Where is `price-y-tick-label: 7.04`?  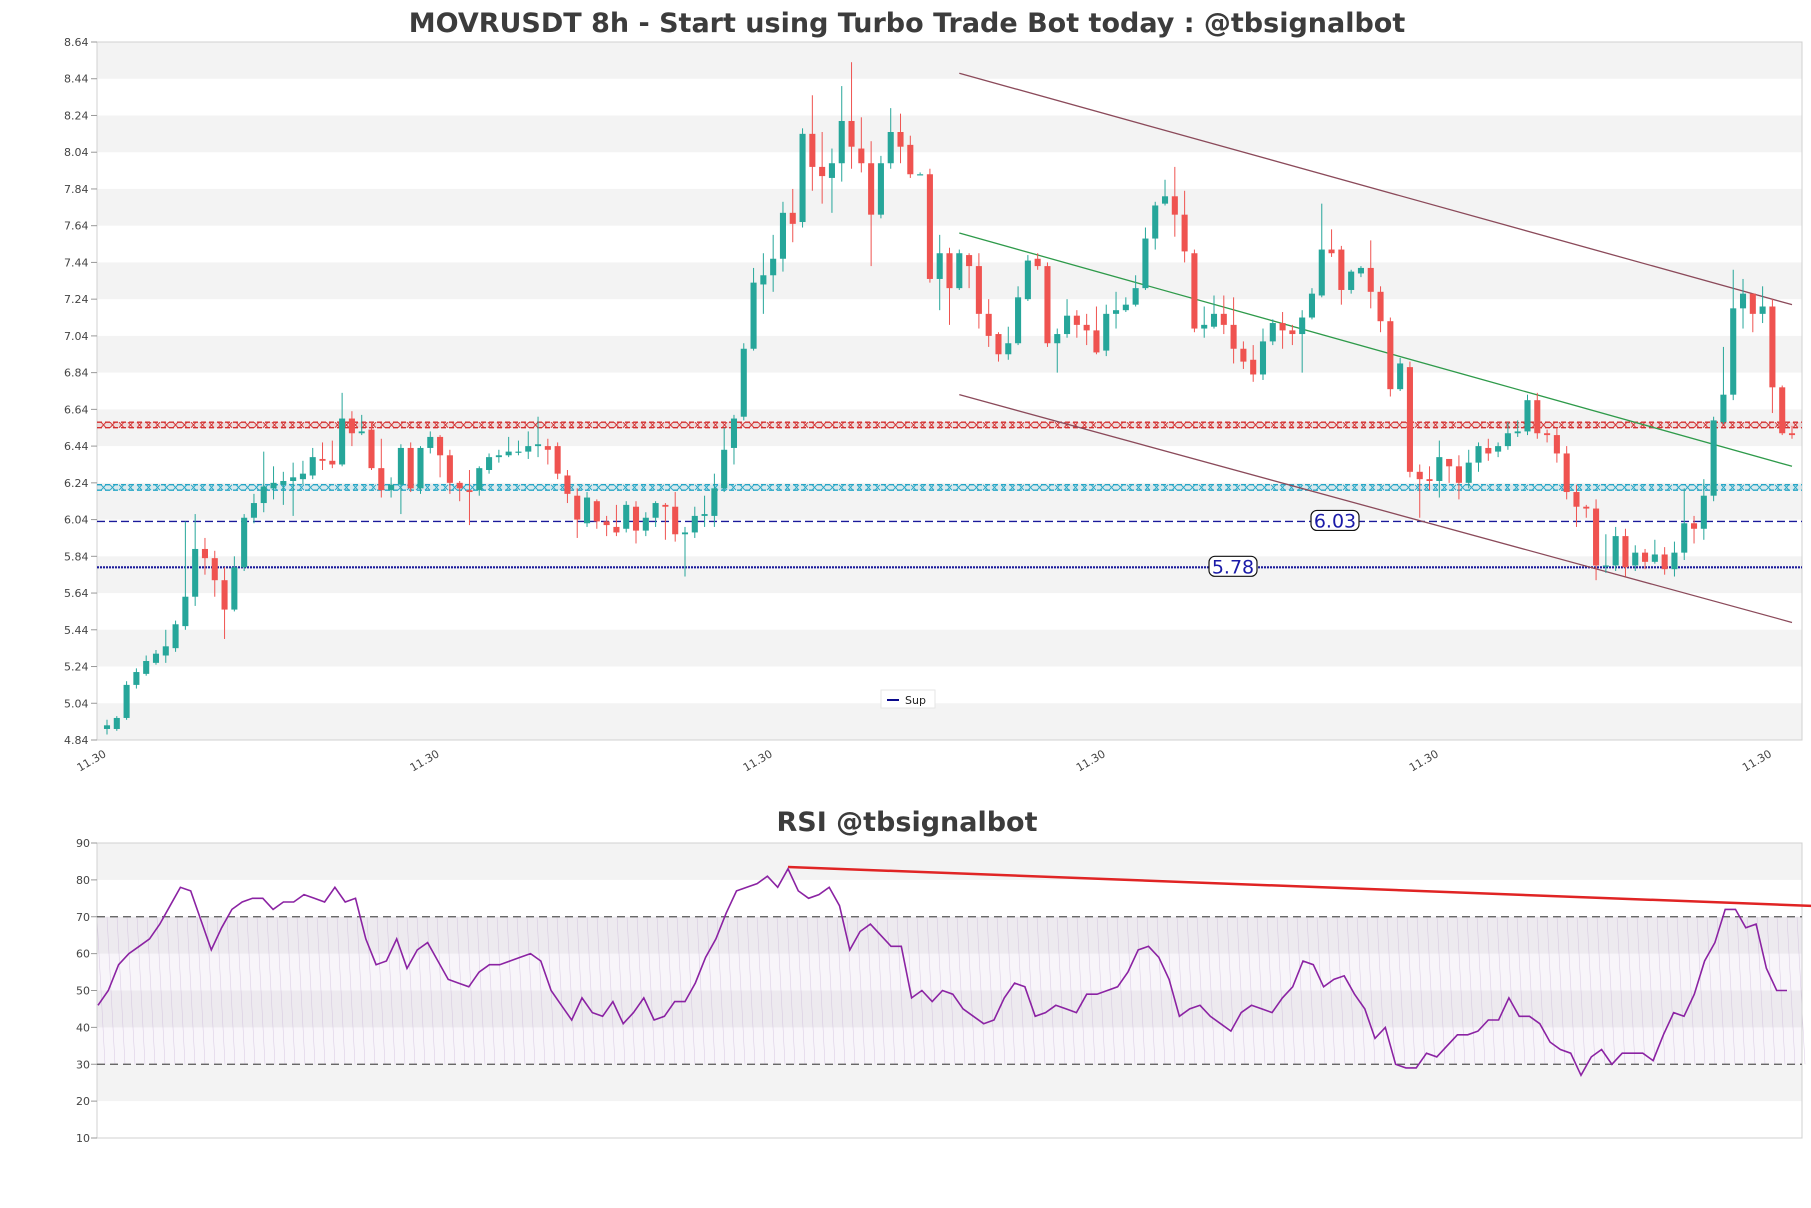 price-y-tick-label: 7.04 is located at coordinates (76, 336).